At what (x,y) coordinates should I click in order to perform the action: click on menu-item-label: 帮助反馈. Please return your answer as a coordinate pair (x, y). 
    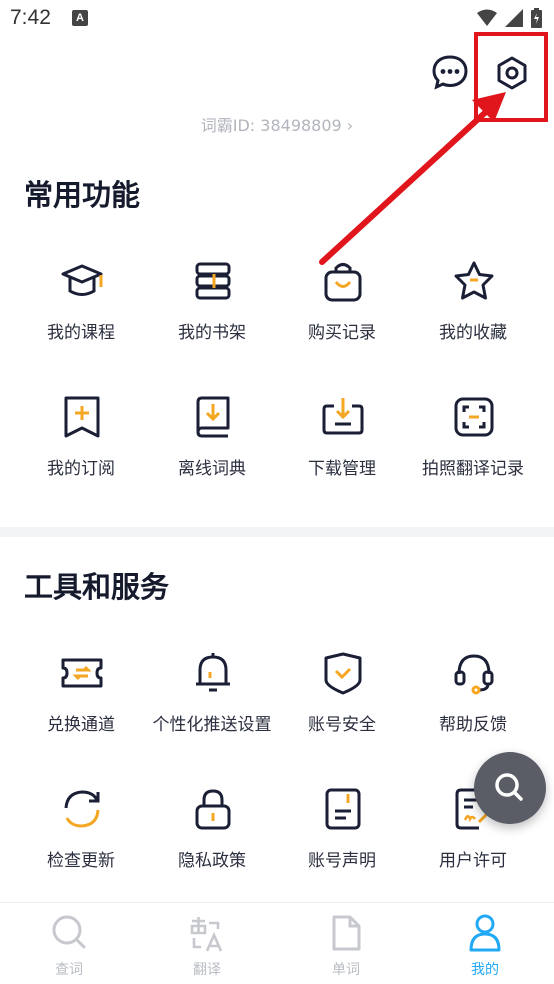
    Looking at the image, I should click on (473, 725).